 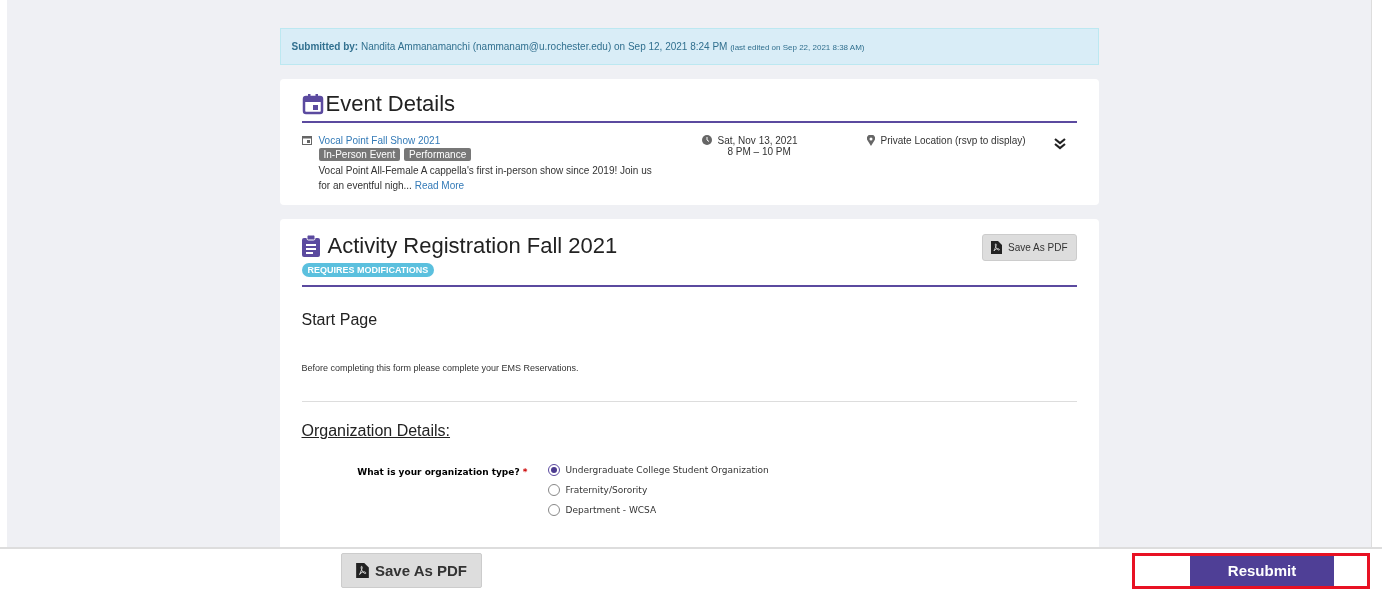 What do you see at coordinates (368, 270) in the screenshot?
I see `status-badge: REQUIRES MODIFICATIONS` at bounding box center [368, 270].